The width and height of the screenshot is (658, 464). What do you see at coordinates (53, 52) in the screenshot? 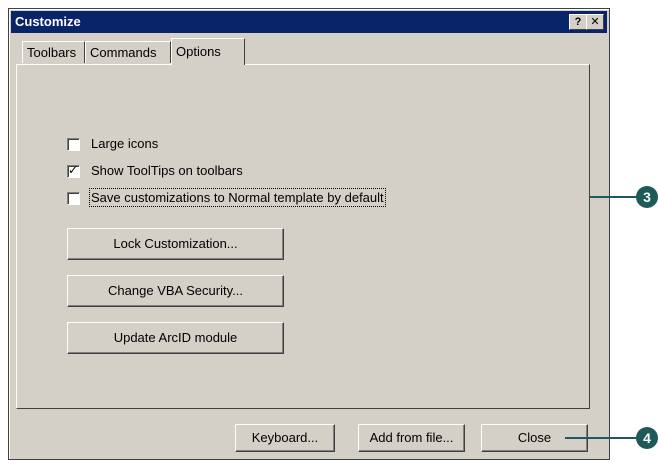
I see `tab-toolbars: Toolbars` at bounding box center [53, 52].